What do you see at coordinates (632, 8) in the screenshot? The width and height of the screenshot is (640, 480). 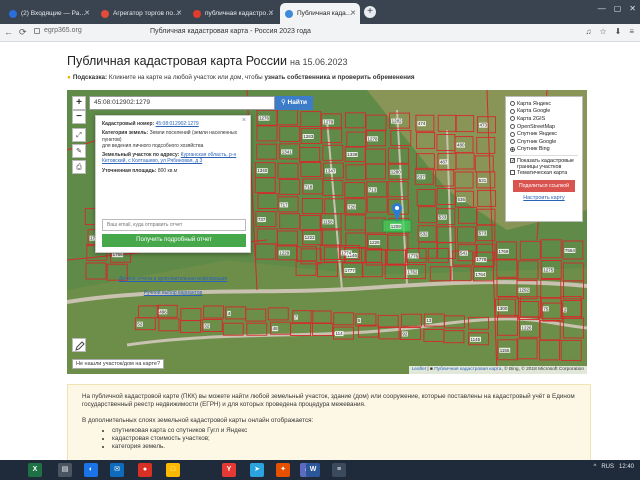 I see `close-window-icon: ✕` at bounding box center [632, 8].